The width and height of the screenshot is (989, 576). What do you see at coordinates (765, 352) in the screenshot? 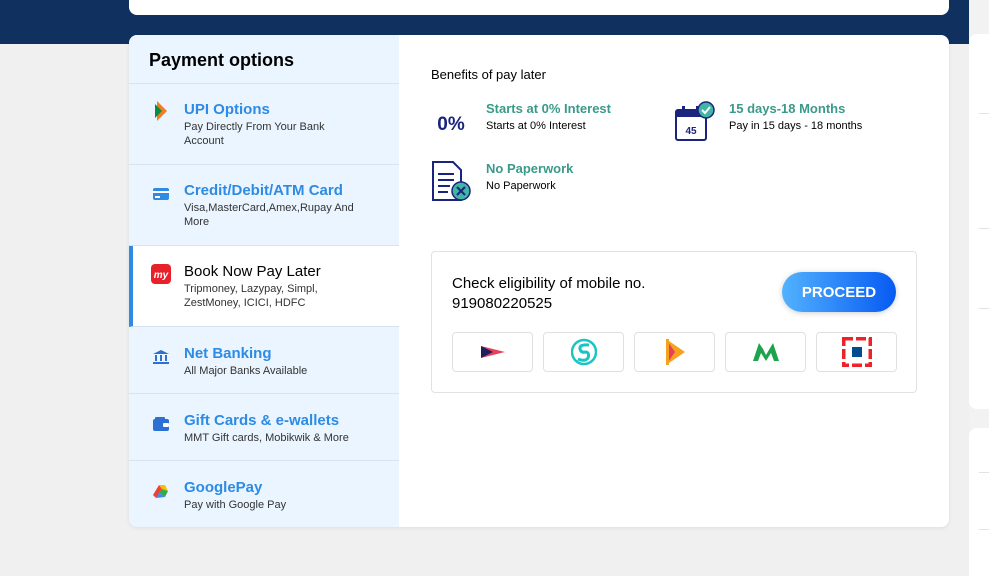
I see `zestmoney-logo` at bounding box center [765, 352].